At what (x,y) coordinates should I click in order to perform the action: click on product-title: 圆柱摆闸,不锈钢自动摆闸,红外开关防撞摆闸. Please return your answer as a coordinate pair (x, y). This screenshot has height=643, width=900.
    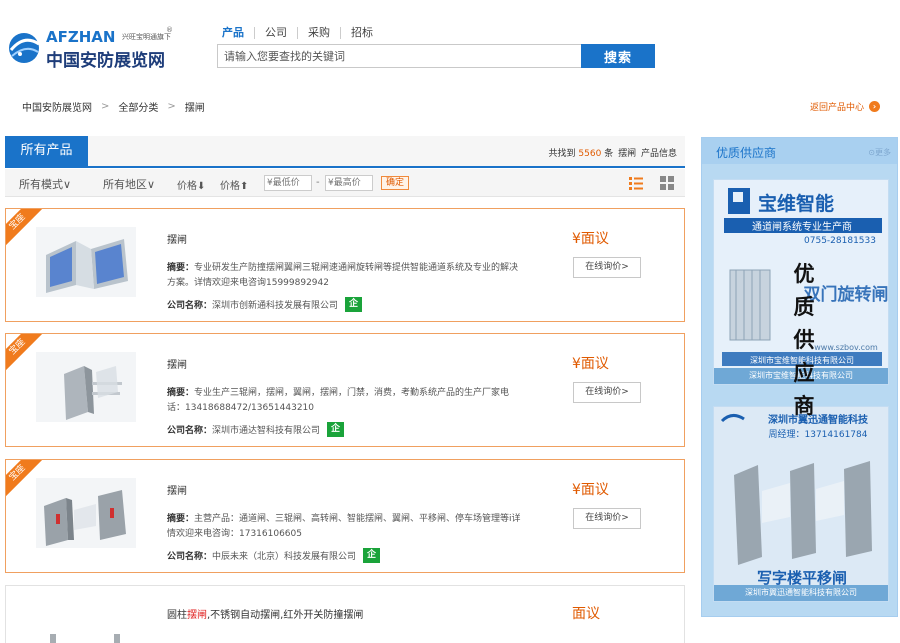
    Looking at the image, I should click on (265, 613).